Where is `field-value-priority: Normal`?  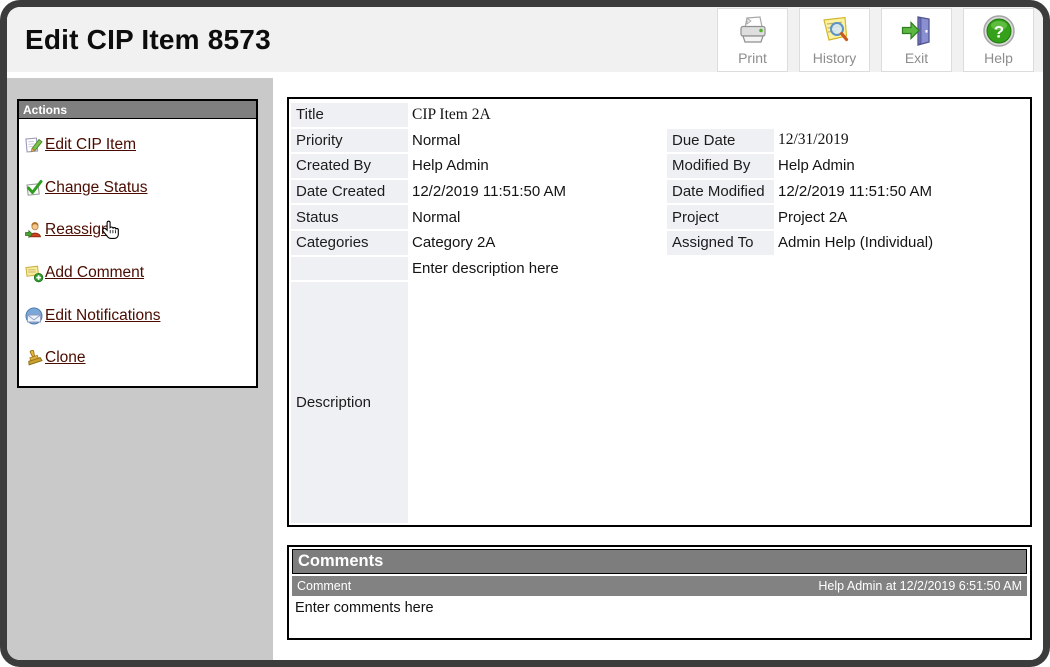 field-value-priority: Normal is located at coordinates (436, 140).